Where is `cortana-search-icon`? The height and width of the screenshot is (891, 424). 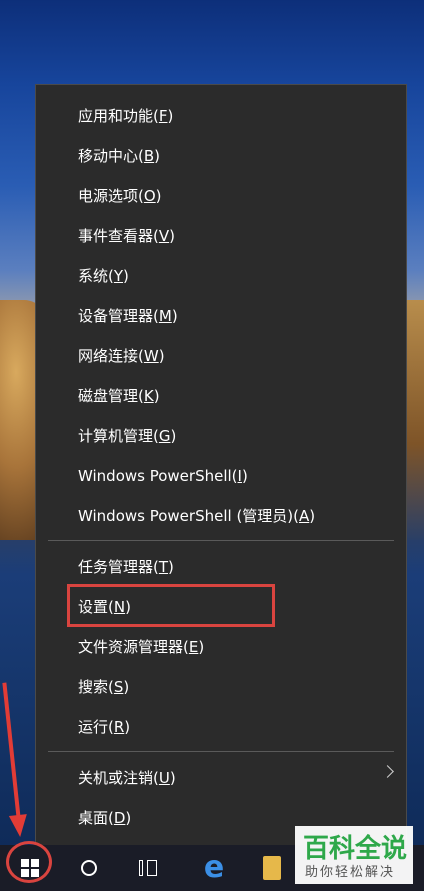 cortana-search-icon is located at coordinates (89, 868).